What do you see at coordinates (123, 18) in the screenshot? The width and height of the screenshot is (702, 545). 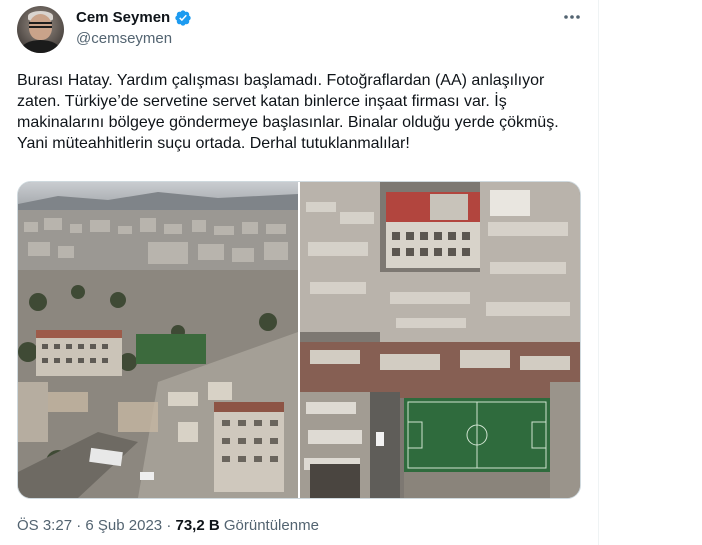 I see `author-display-name: Cem Seymen` at bounding box center [123, 18].